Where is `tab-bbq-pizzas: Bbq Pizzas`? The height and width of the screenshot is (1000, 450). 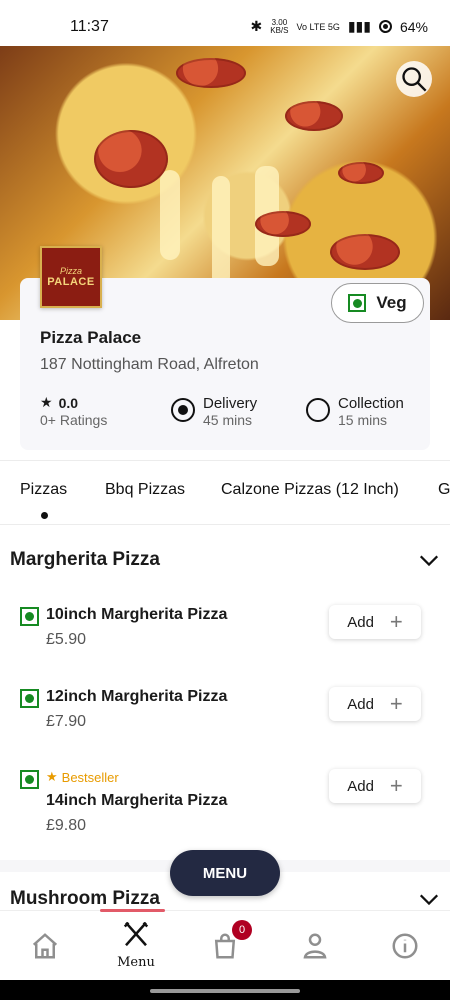 tab-bbq-pizzas: Bbq Pizzas is located at coordinates (145, 490).